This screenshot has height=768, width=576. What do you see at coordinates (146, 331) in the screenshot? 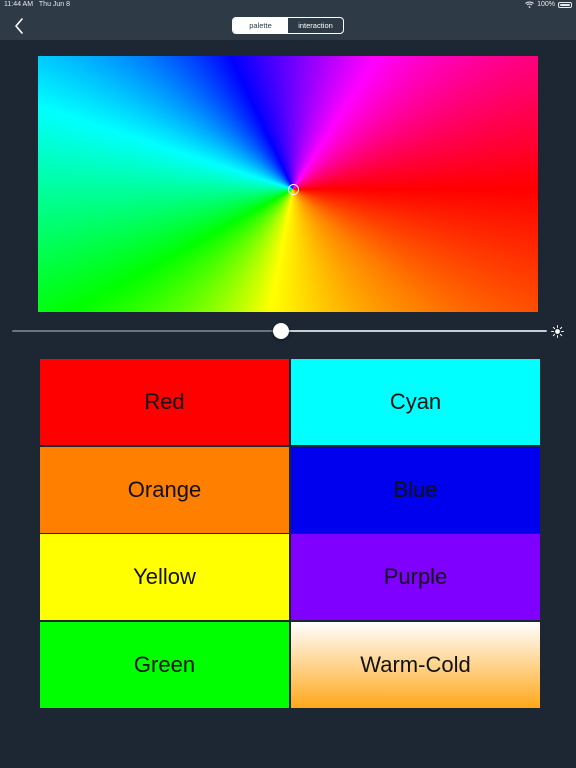
I see `brightness-slider-track-filled` at bounding box center [146, 331].